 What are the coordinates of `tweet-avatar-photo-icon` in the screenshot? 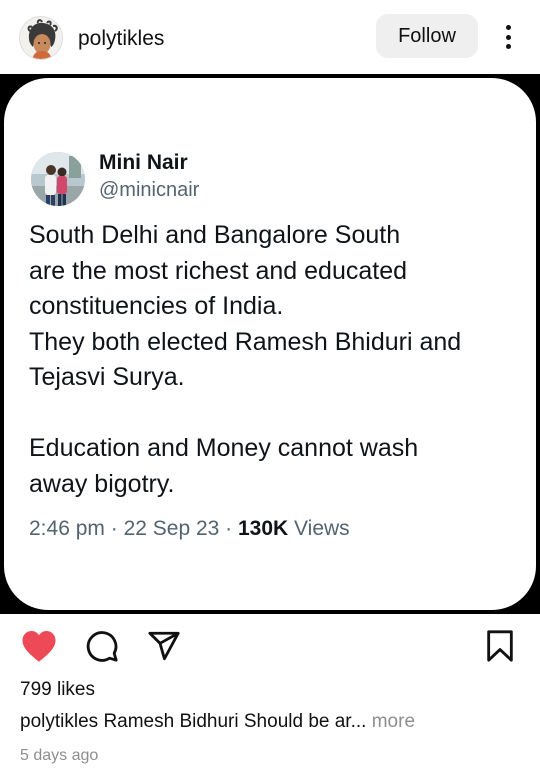 It's located at (58, 179).